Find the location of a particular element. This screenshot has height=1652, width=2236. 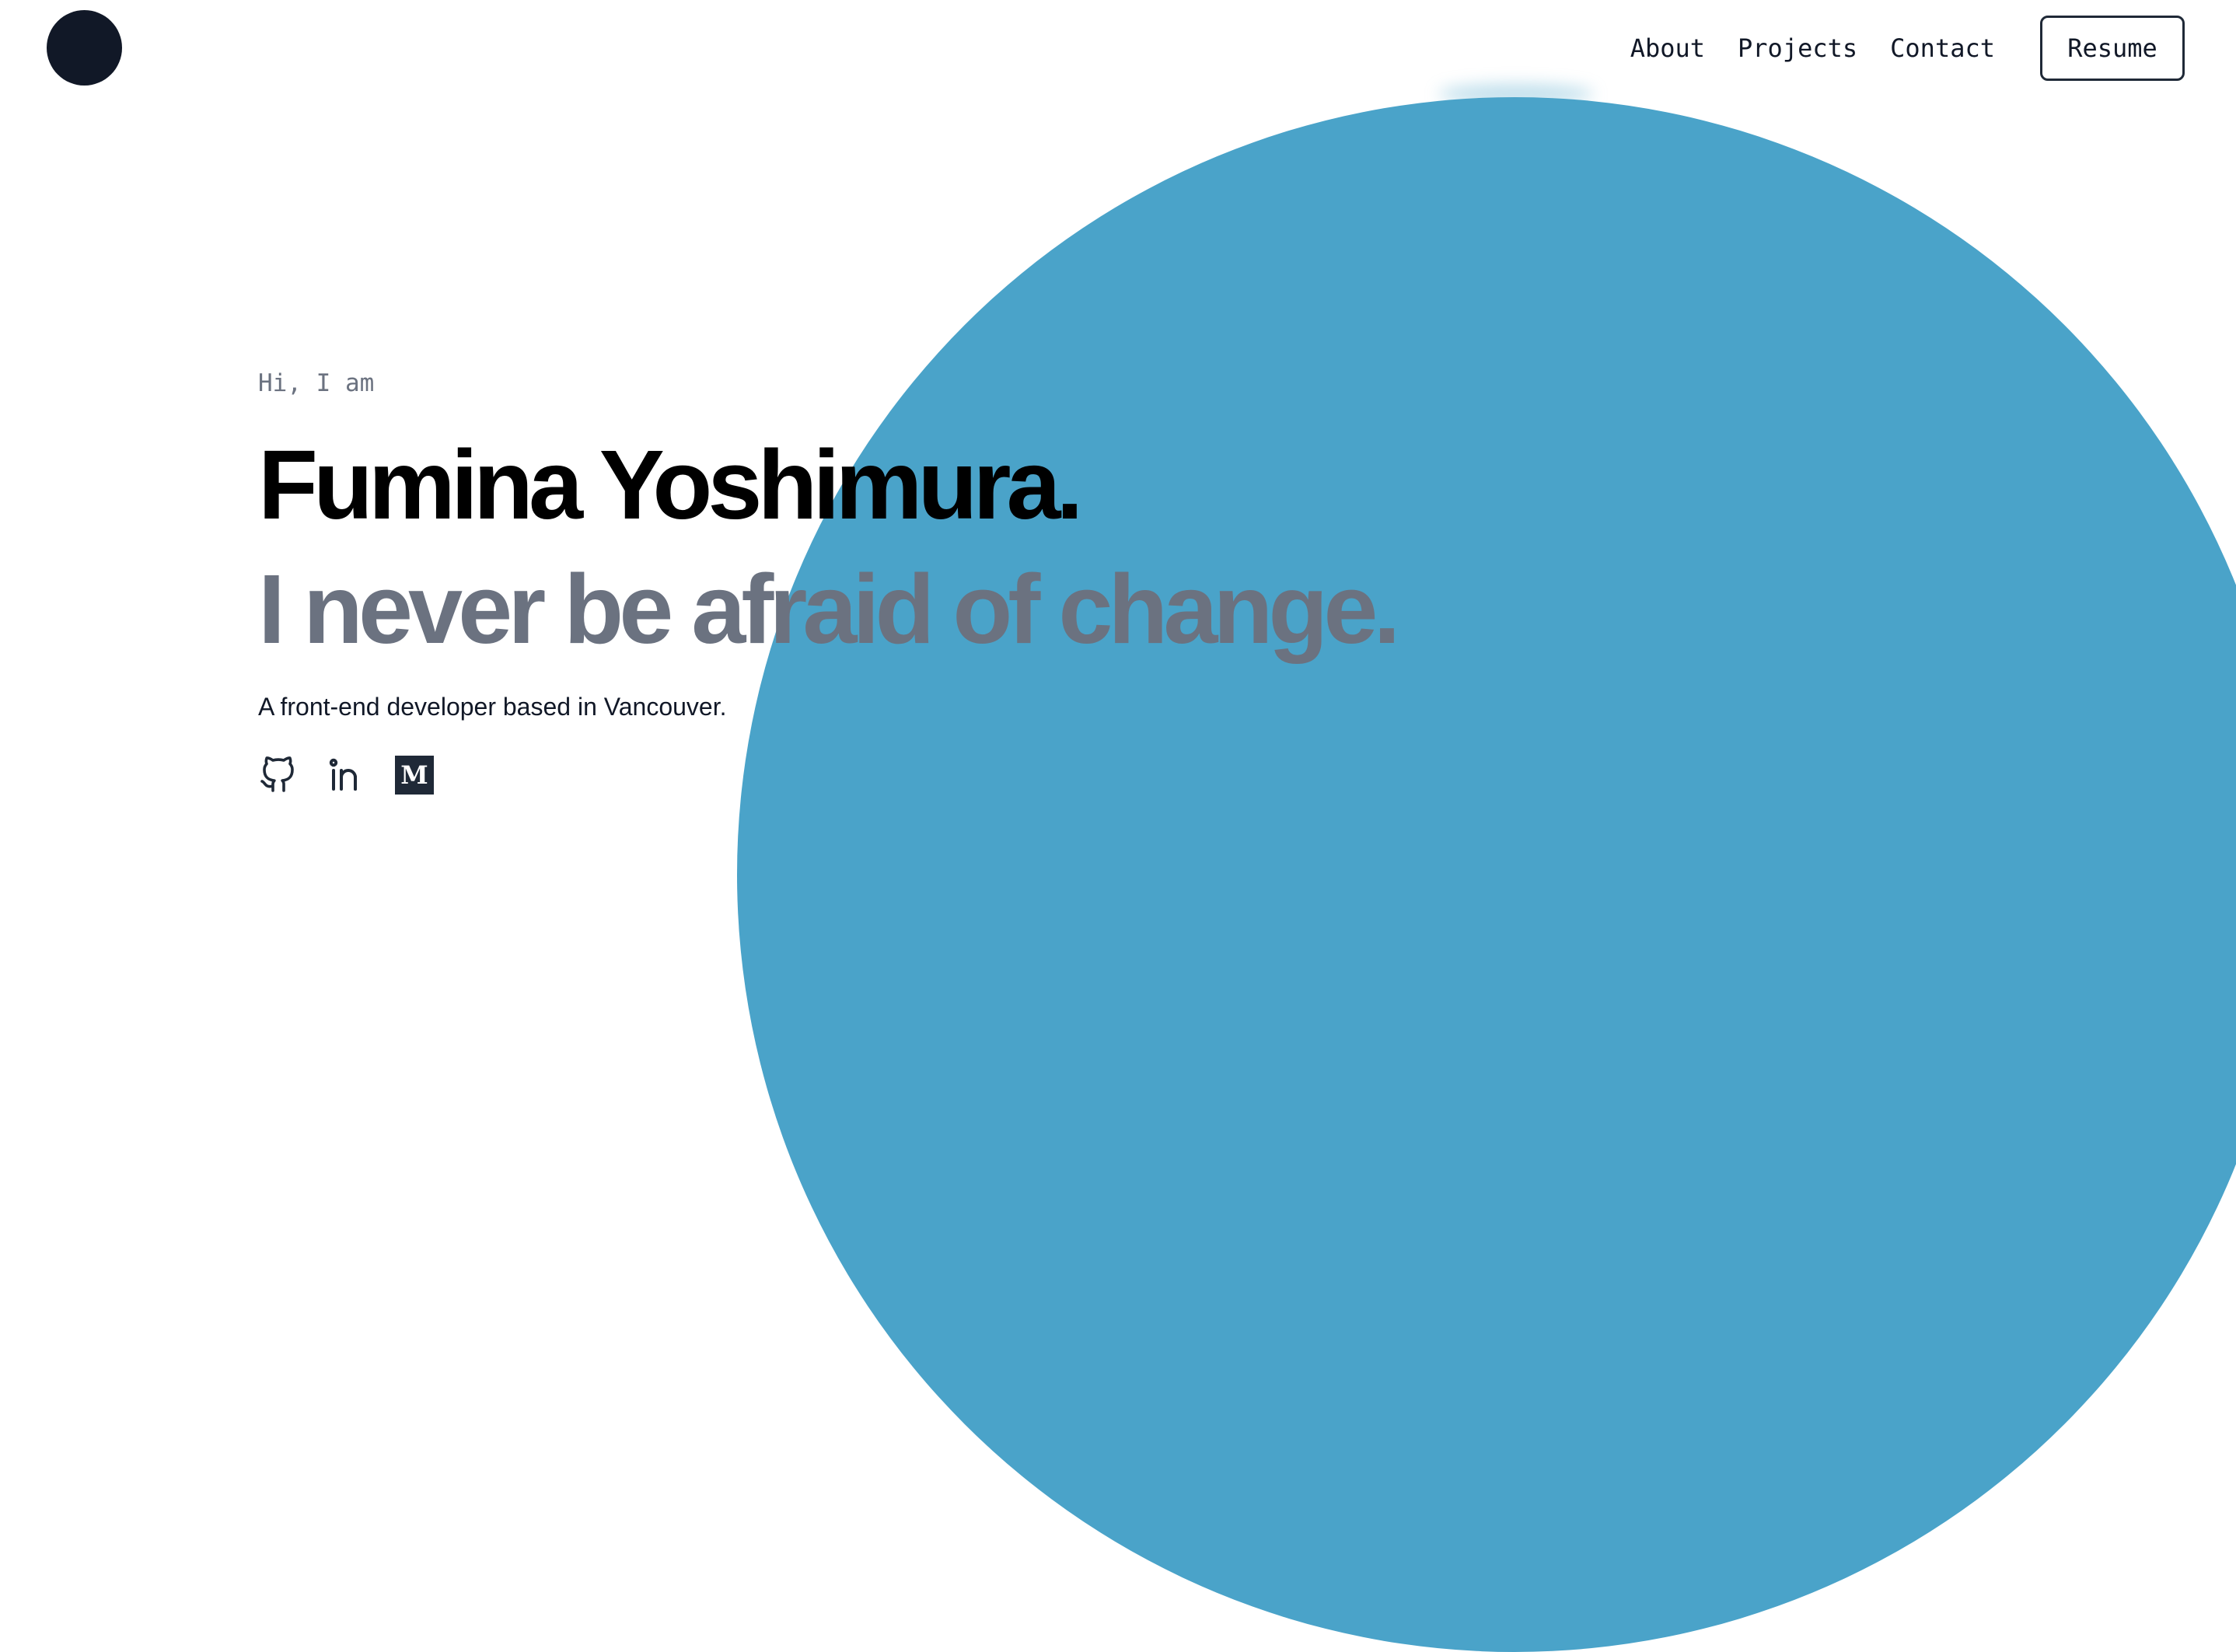

linkedin-icon is located at coordinates (343, 774).